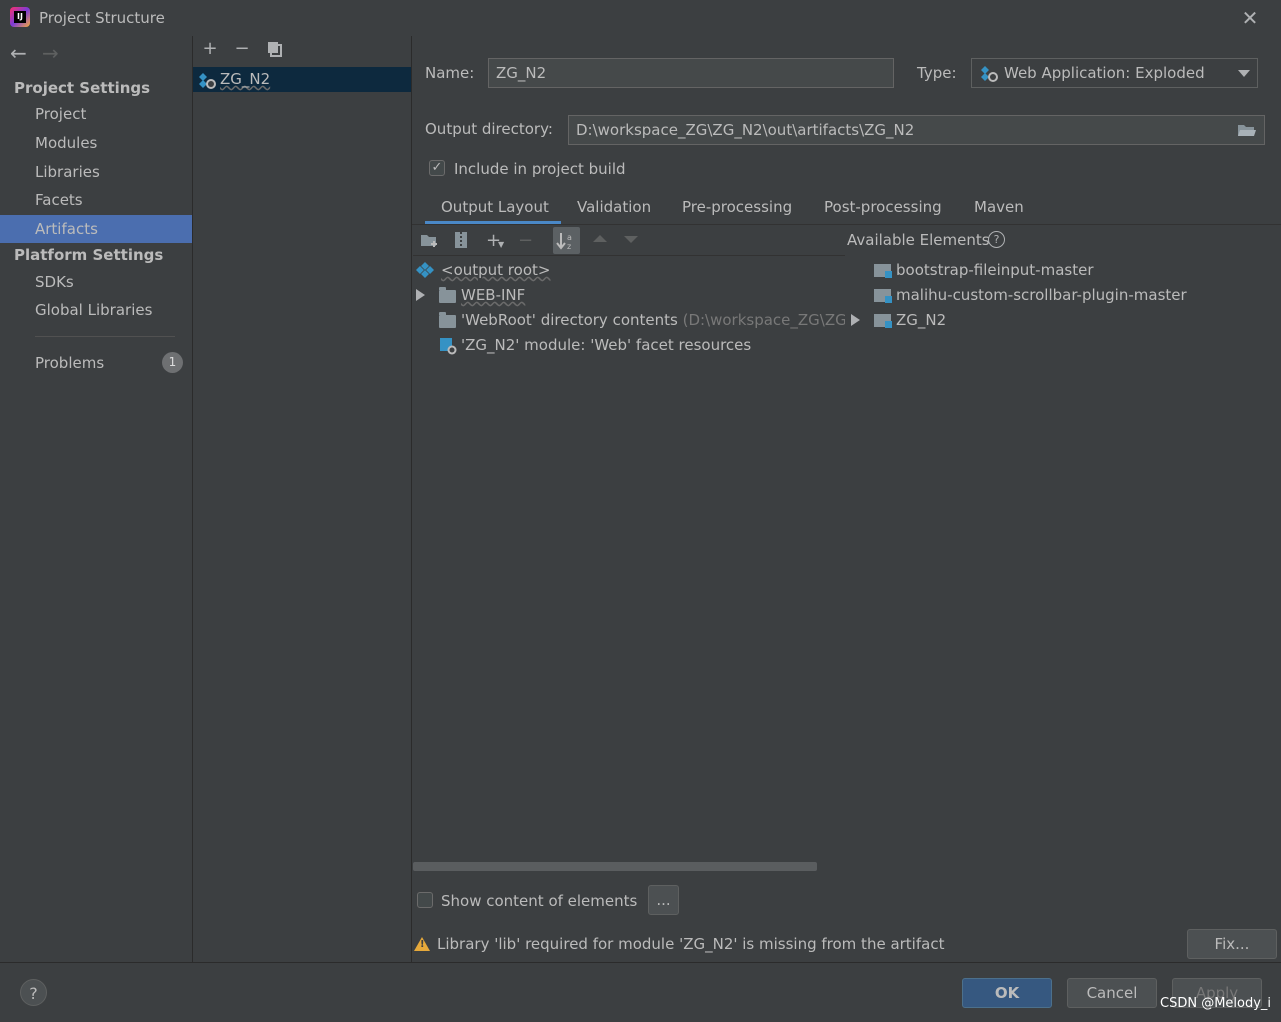 This screenshot has height=1022, width=1281. What do you see at coordinates (569, 246) in the screenshot?
I see `svg-text: z` at bounding box center [569, 246].